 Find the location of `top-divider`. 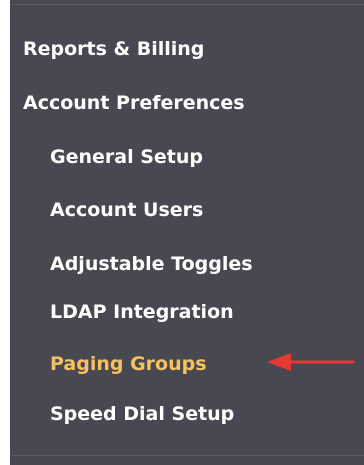

top-divider is located at coordinates (187, 4).